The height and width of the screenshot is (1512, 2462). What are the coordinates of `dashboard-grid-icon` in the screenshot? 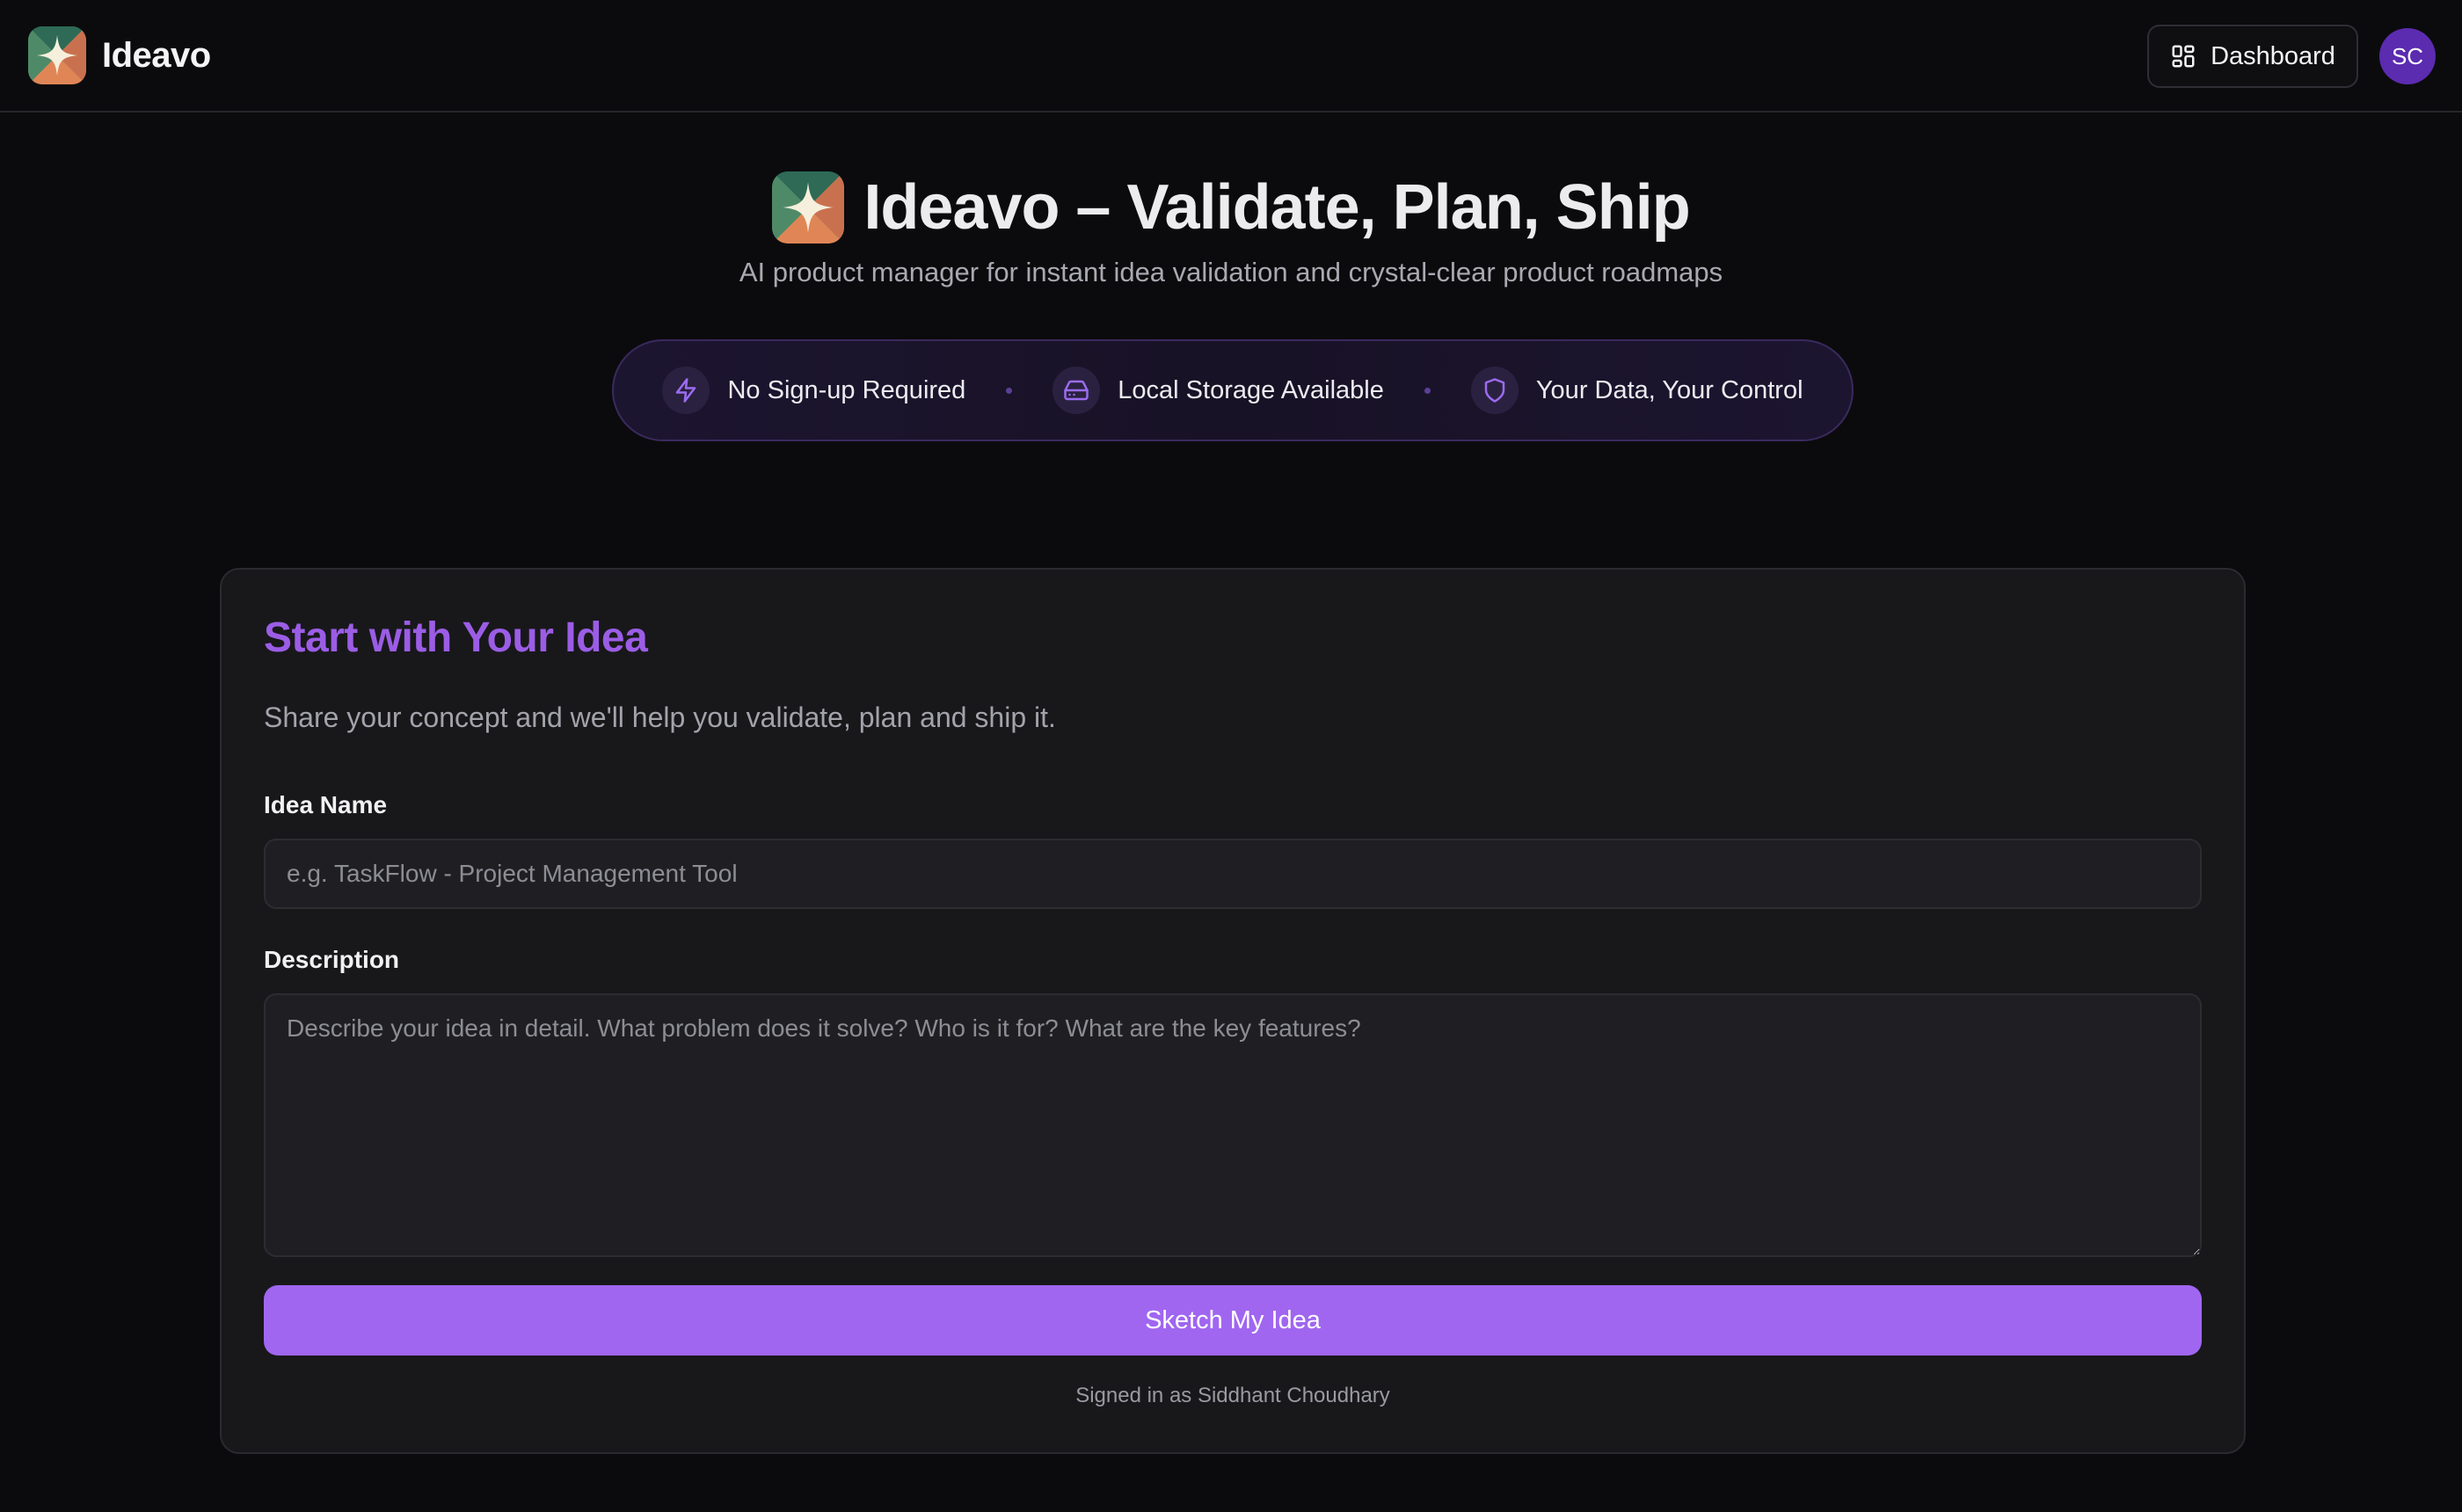 It's located at (2183, 56).